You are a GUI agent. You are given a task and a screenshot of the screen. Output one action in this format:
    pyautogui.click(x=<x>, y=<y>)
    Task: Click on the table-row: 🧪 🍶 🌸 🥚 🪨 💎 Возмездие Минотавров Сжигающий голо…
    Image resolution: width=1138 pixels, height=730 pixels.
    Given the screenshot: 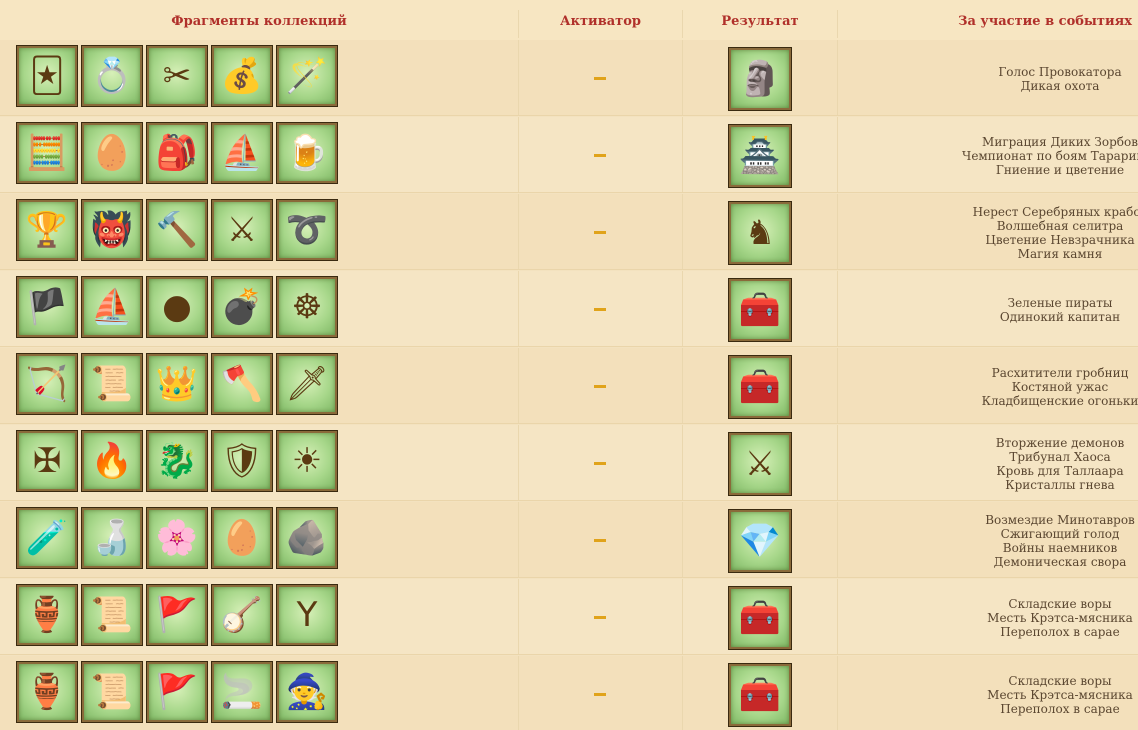 What is the action you would take?
    pyautogui.click(x=569, y=540)
    